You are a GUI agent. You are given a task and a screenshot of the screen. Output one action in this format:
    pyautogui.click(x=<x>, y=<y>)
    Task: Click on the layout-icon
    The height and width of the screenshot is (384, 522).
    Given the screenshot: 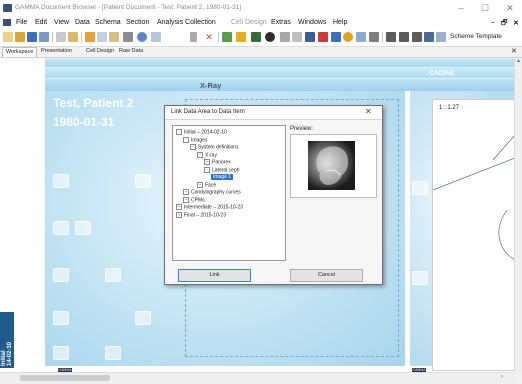 What is the action you would take?
    pyautogui.click(x=297, y=37)
    